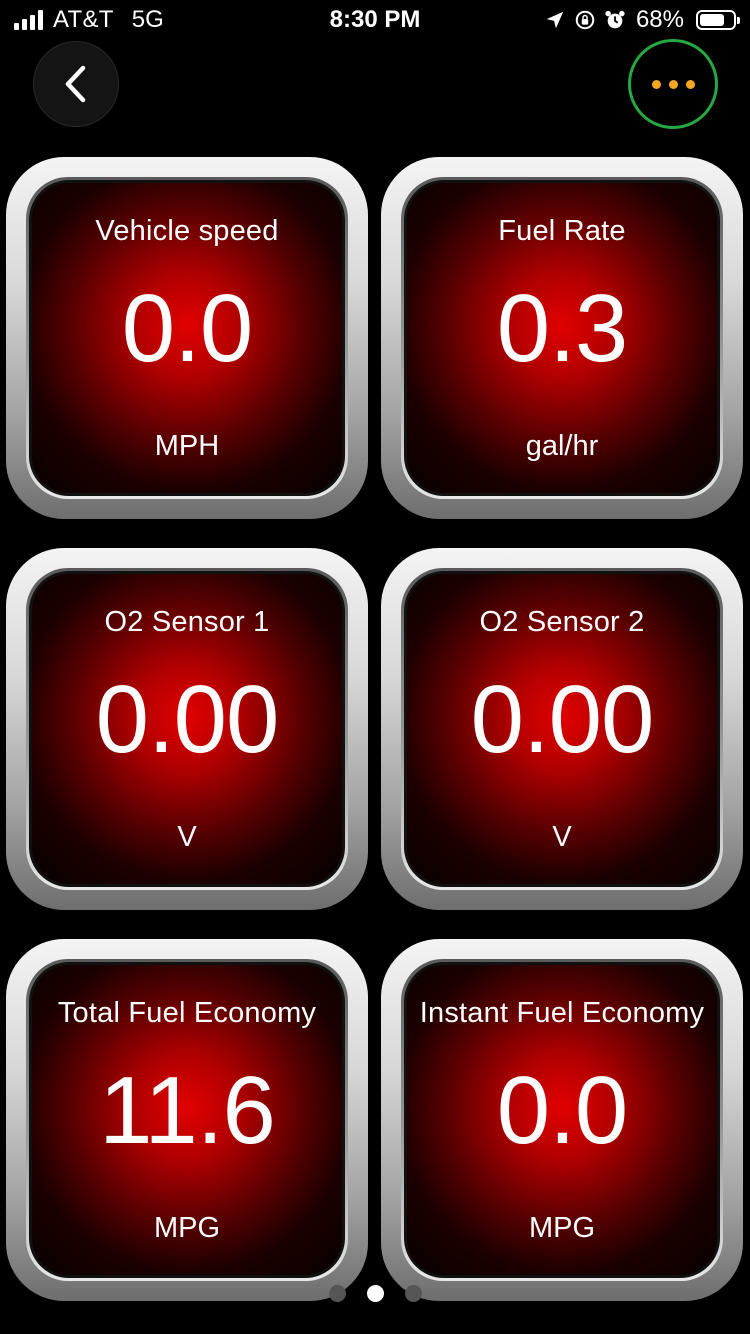 This screenshot has height=1334, width=750. Describe the element at coordinates (659, 19) in the screenshot. I see `battery-percent: 68%` at that location.